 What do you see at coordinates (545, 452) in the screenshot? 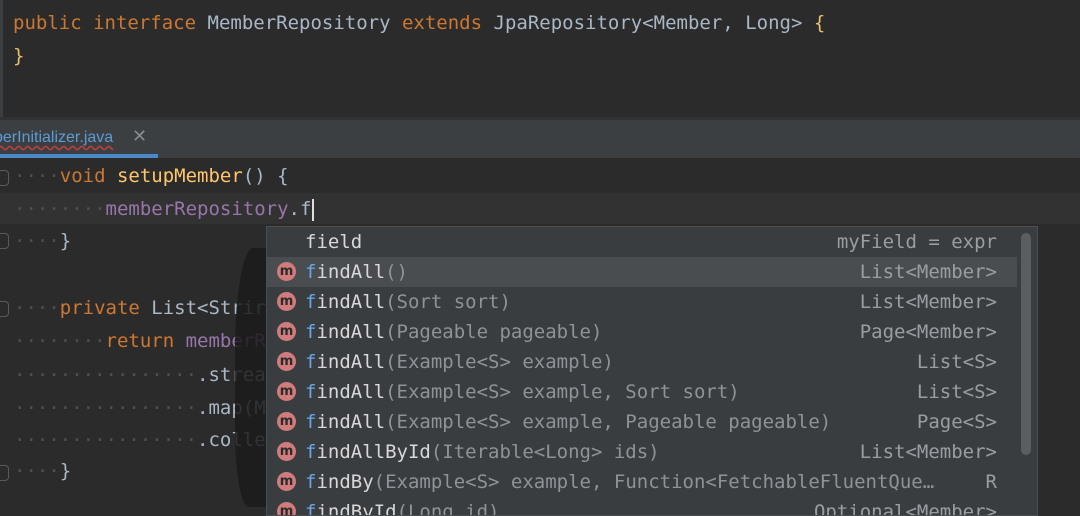
I see `completion-params: (Iterable<Long> ids)` at bounding box center [545, 452].